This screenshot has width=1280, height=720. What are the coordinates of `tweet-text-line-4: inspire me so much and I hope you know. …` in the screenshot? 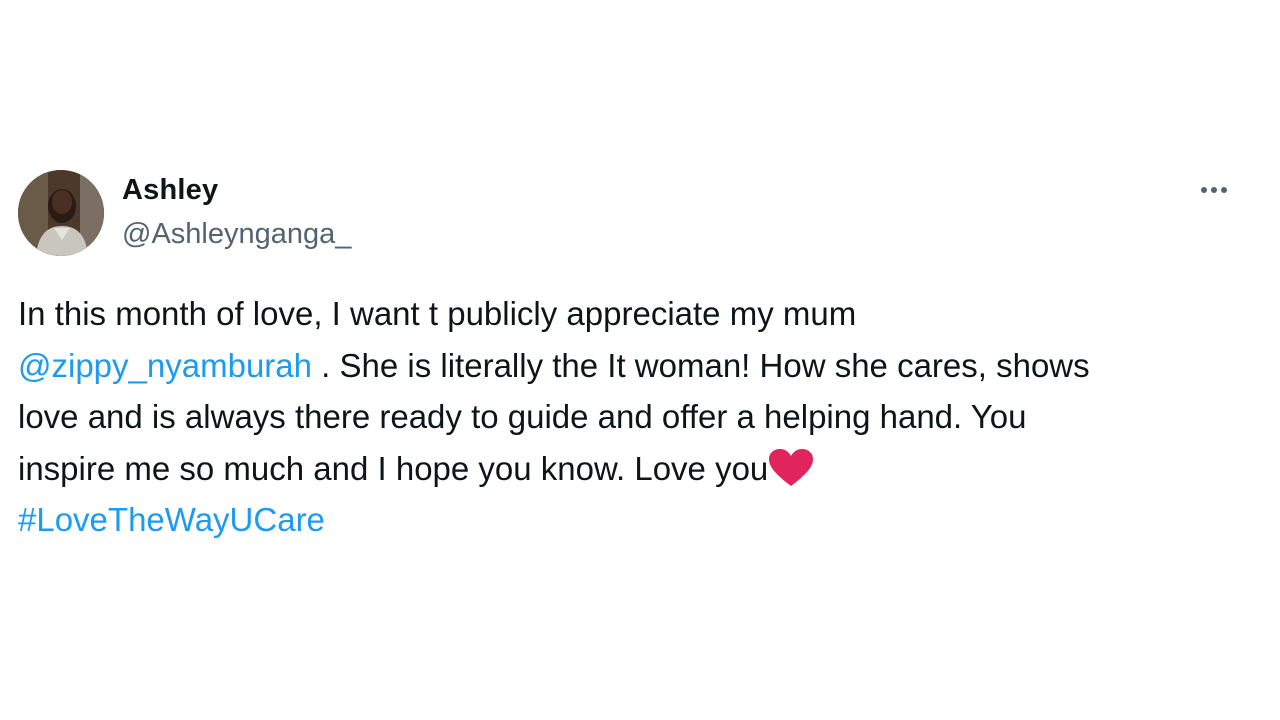 It's located at (628, 469).